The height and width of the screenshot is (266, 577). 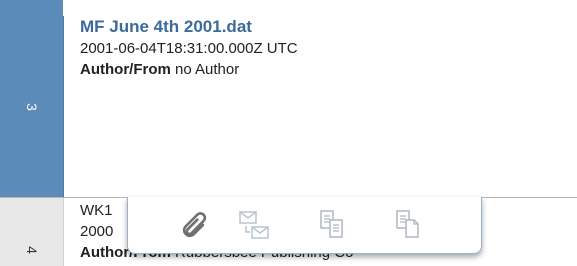 What do you see at coordinates (323, 27) in the screenshot?
I see `result-title: MF June 4th 2001.dat` at bounding box center [323, 27].